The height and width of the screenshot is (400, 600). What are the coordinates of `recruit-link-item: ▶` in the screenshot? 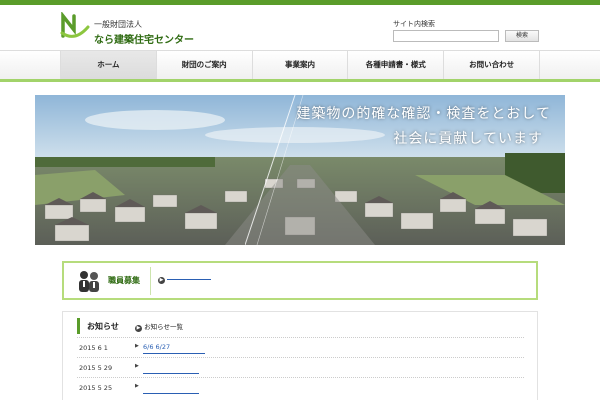 It's located at (185, 279).